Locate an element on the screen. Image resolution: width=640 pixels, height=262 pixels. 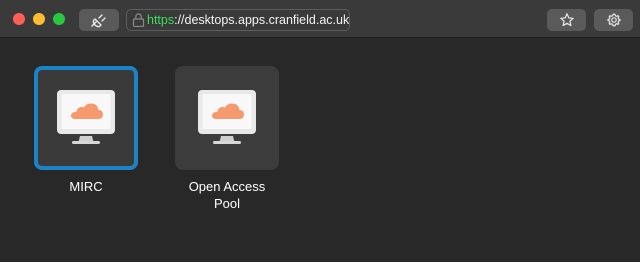
url-scheme: https is located at coordinates (161, 20).